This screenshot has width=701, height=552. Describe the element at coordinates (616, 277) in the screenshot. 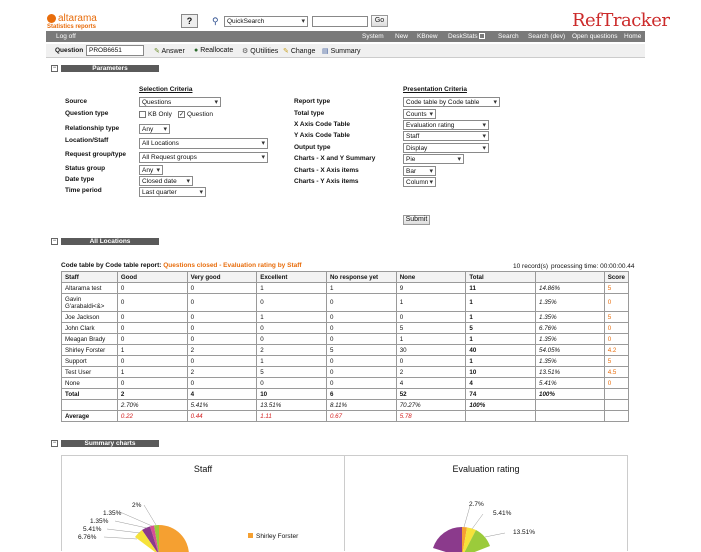

I see `col-header: Score` at that location.